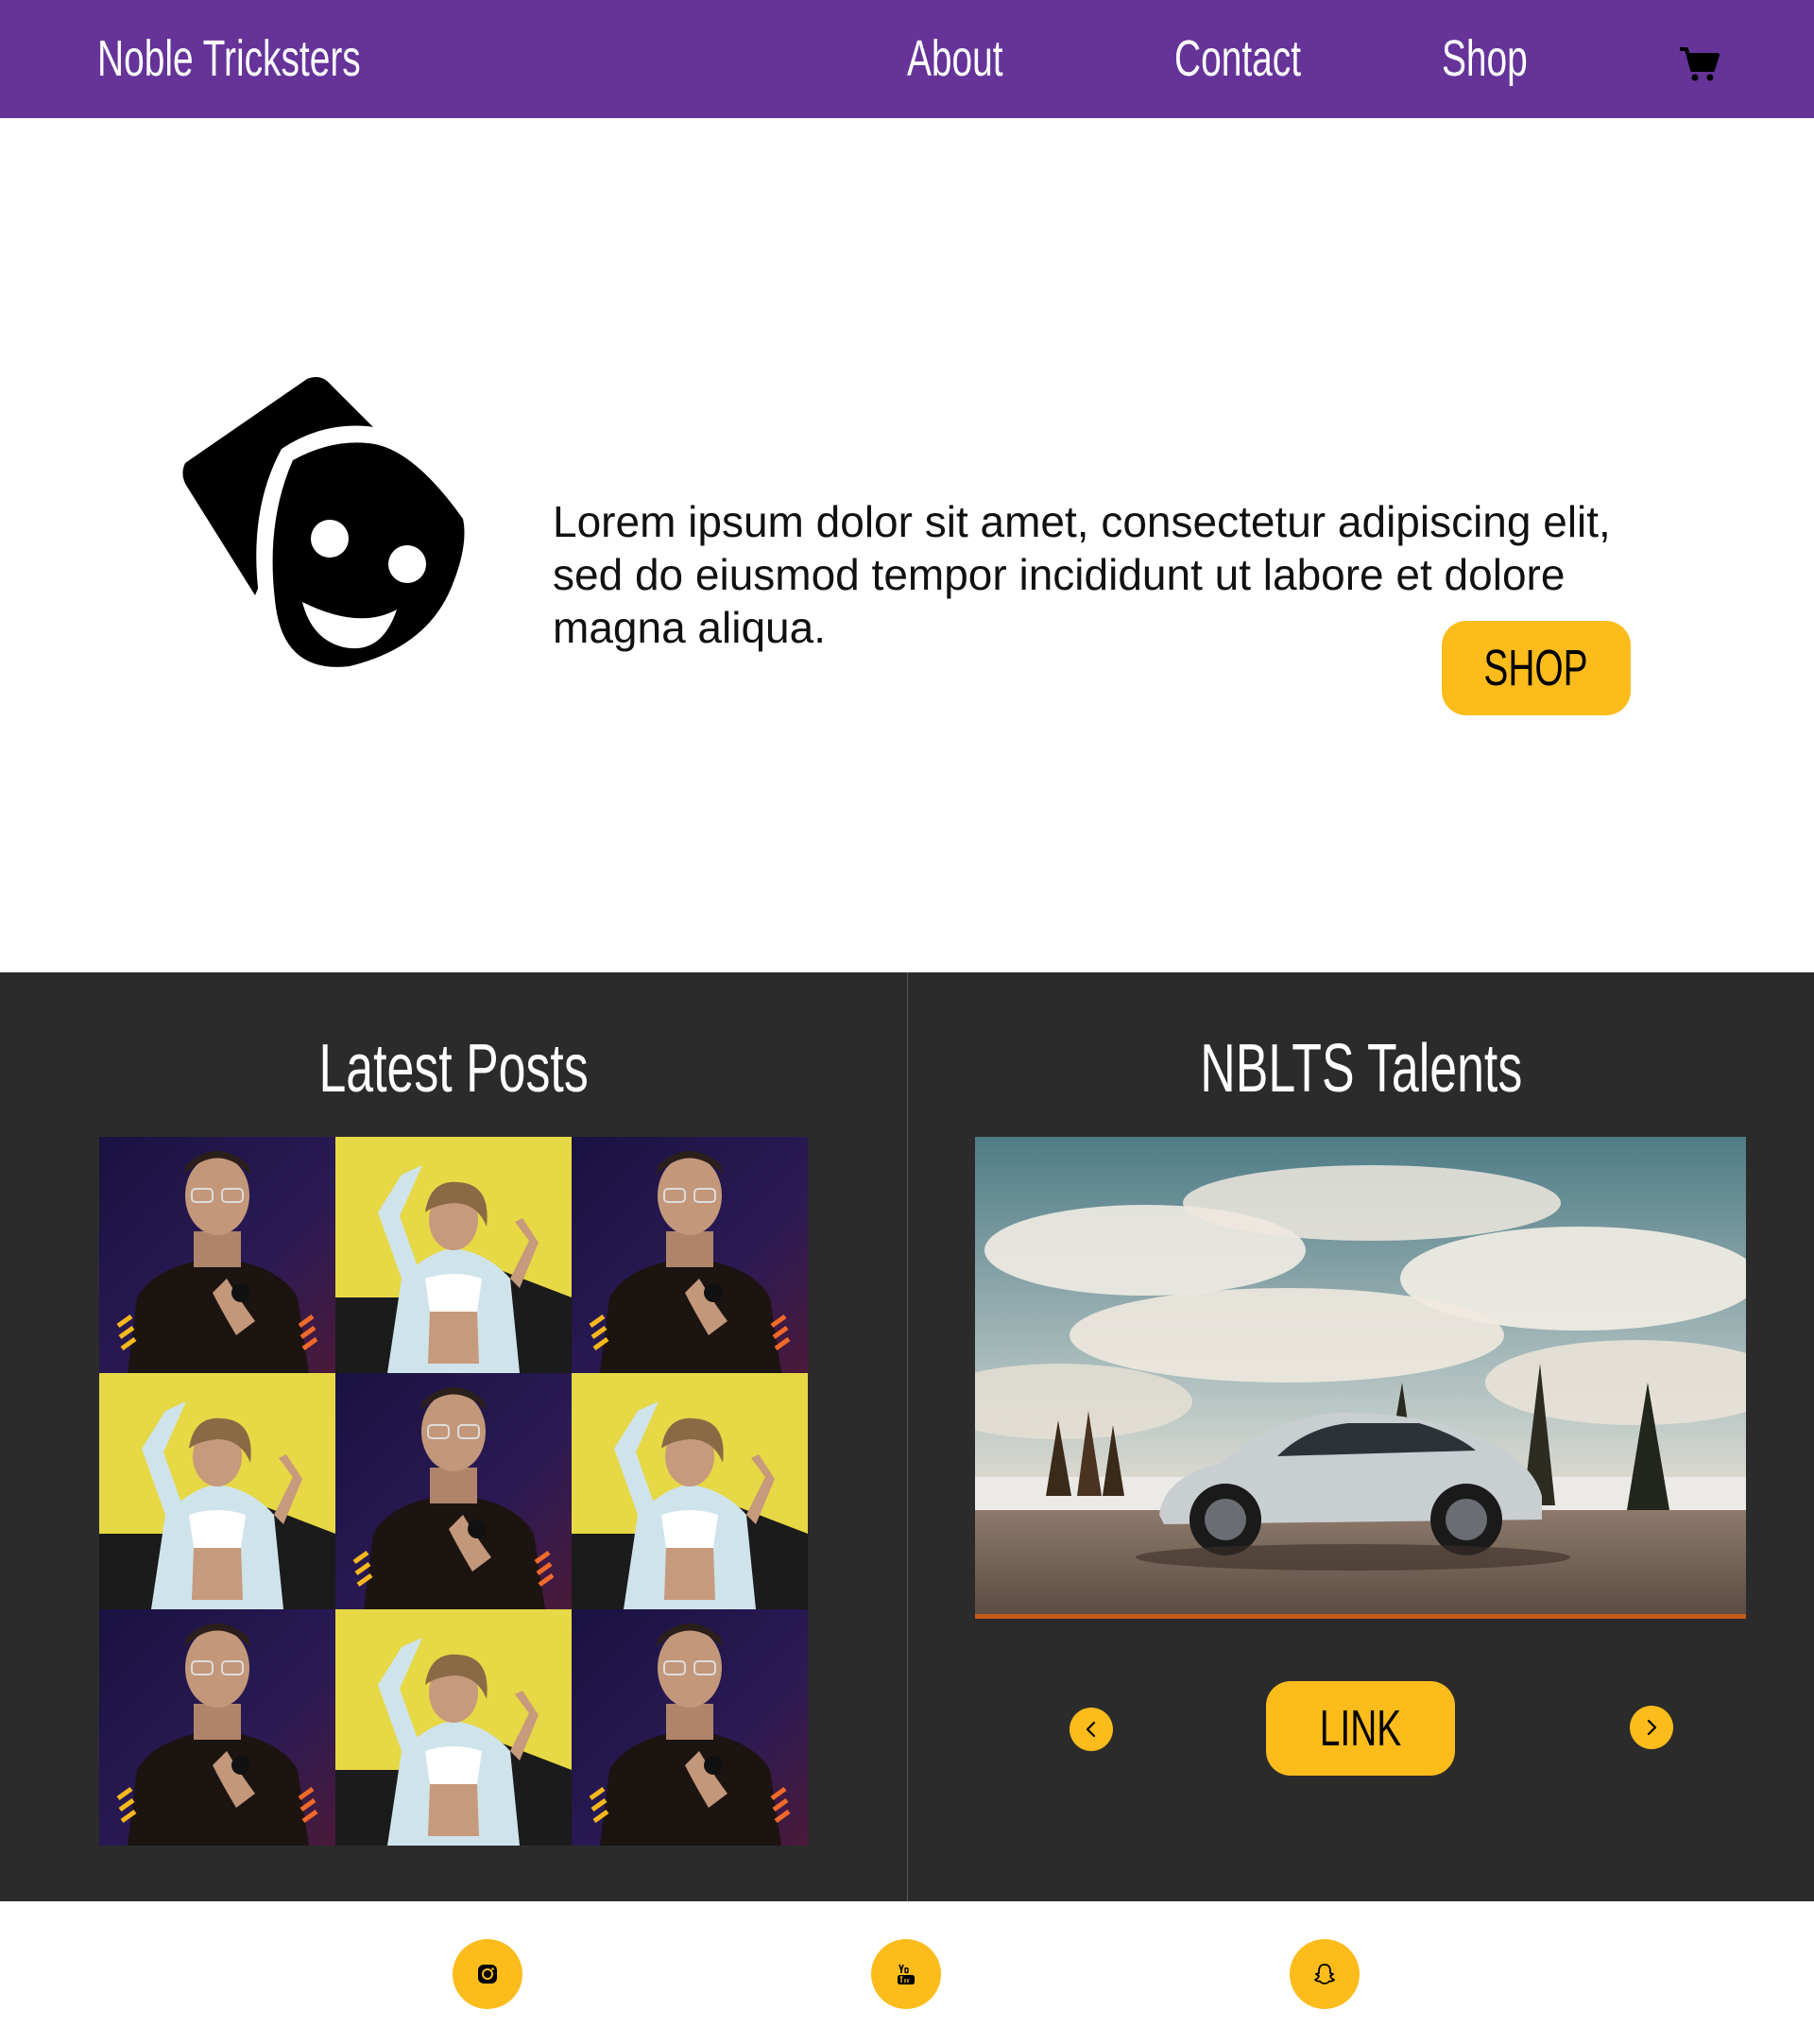 The height and width of the screenshot is (2044, 1814). I want to click on youtube-link, so click(906, 1974).